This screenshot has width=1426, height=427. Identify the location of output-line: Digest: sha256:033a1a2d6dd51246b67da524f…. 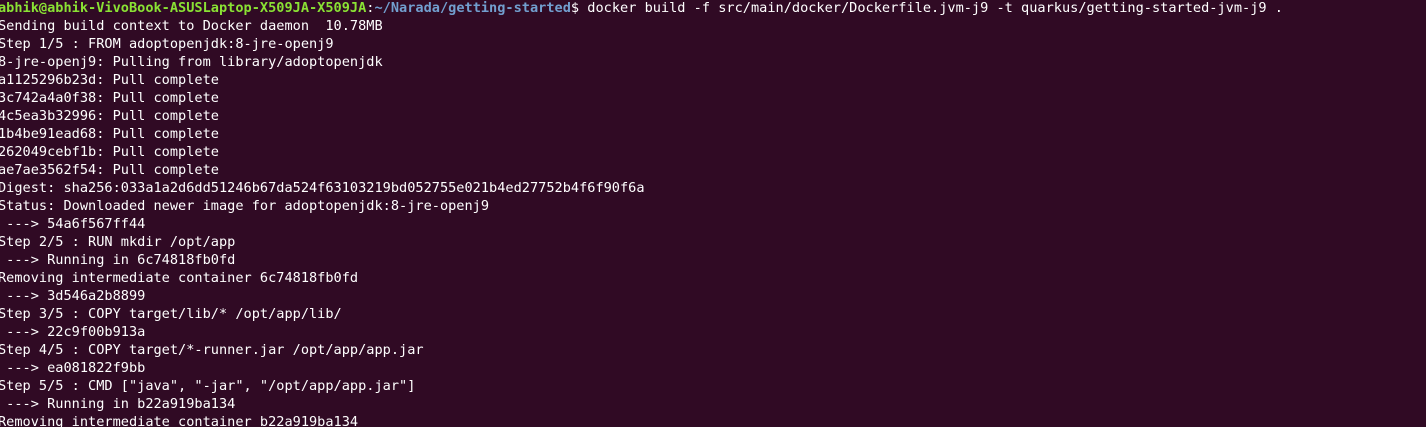
(322, 188).